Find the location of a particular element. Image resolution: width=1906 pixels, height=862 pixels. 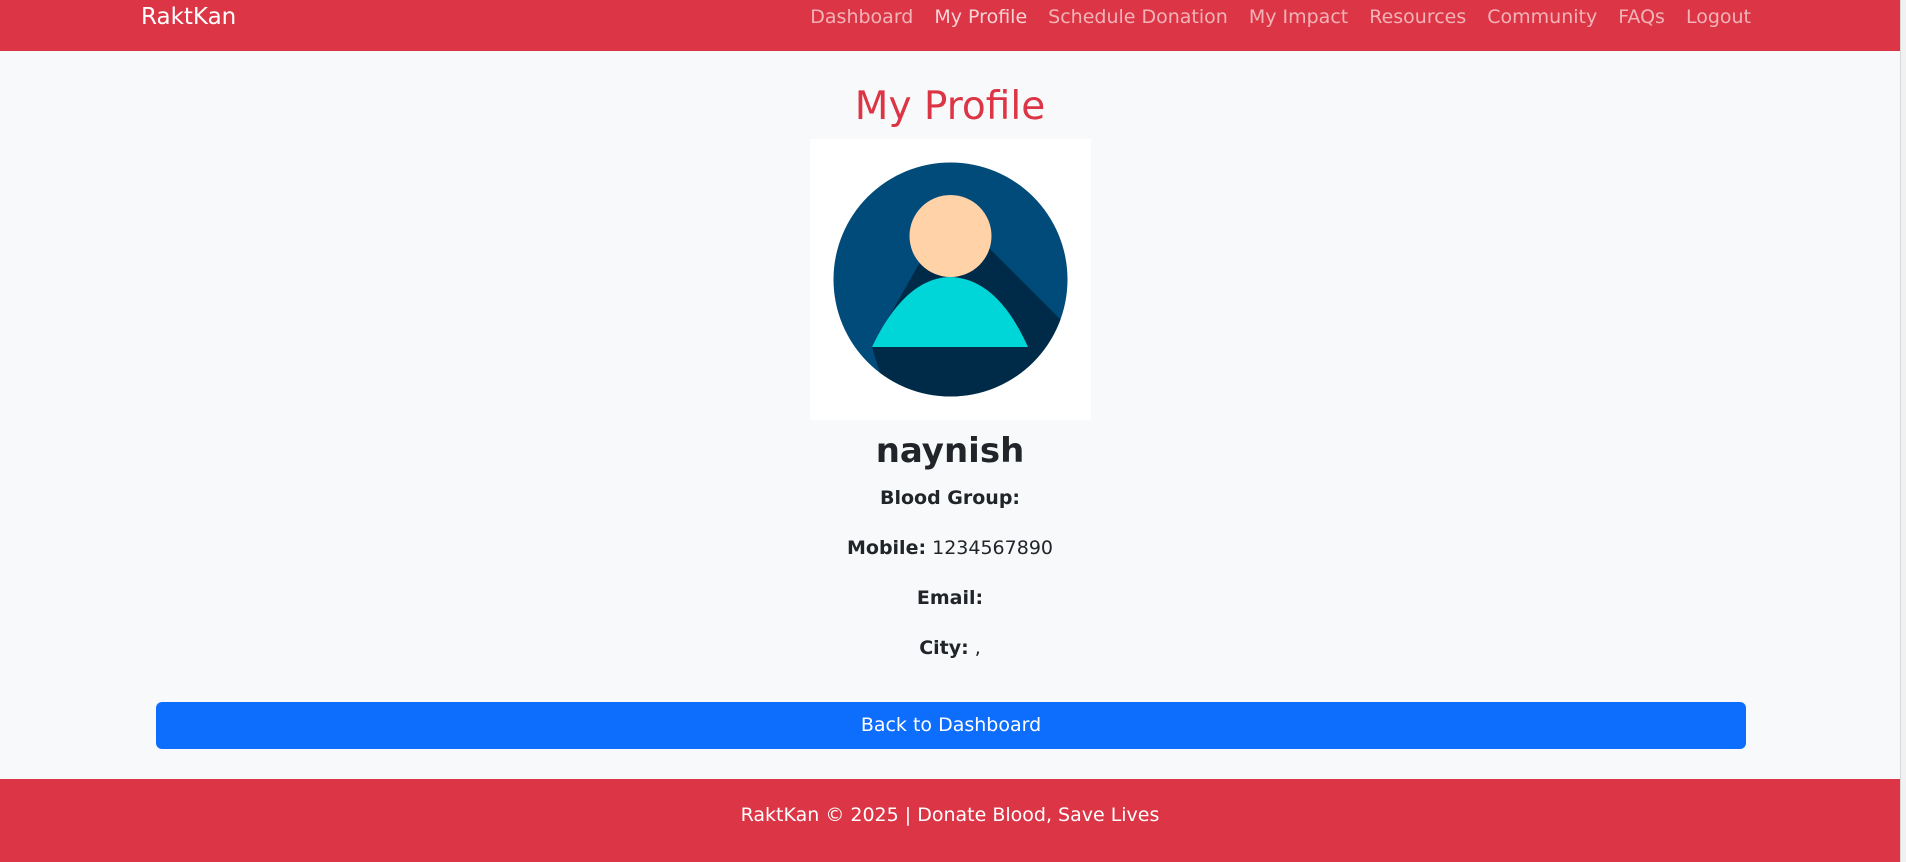

page-title: My Profile is located at coordinates (950, 106).